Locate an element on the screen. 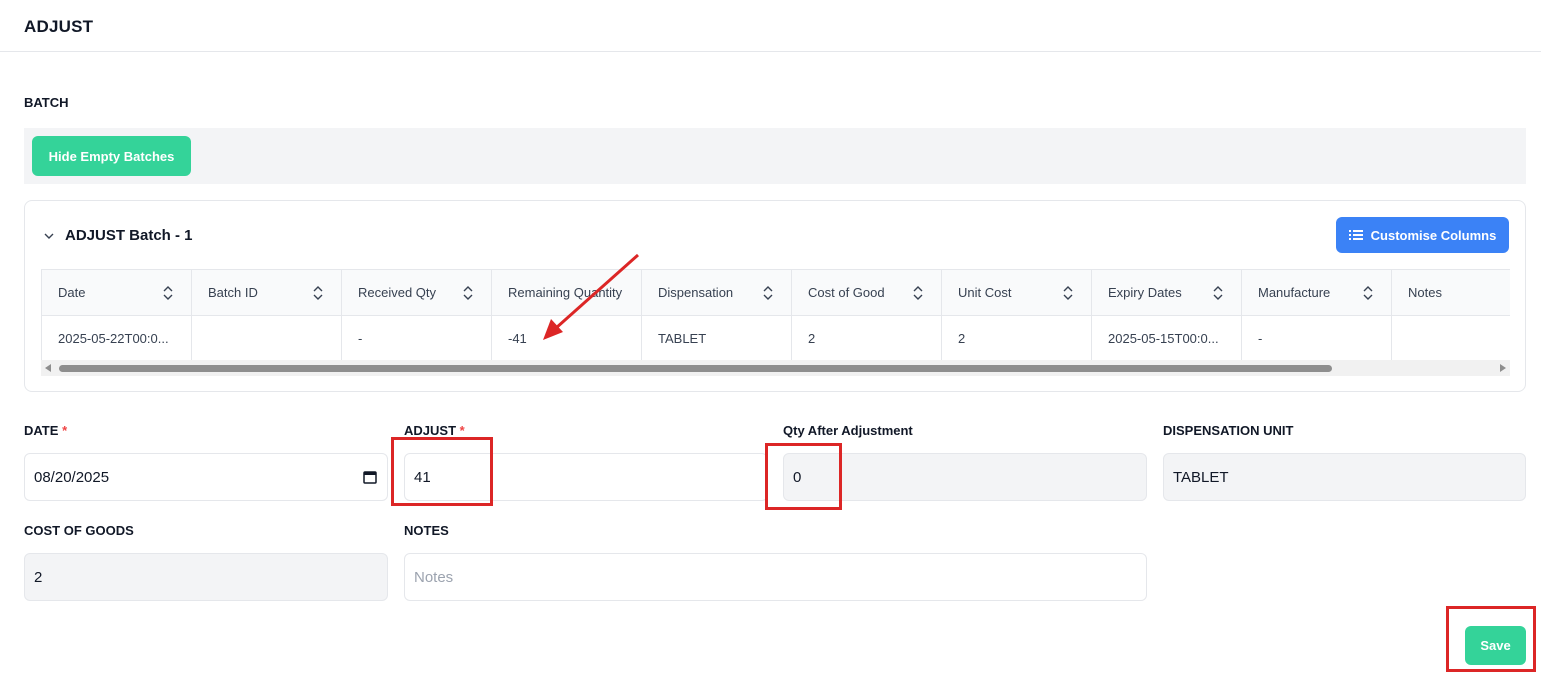 The width and height of the screenshot is (1541, 679). date-label: DATE * is located at coordinates (46, 430).